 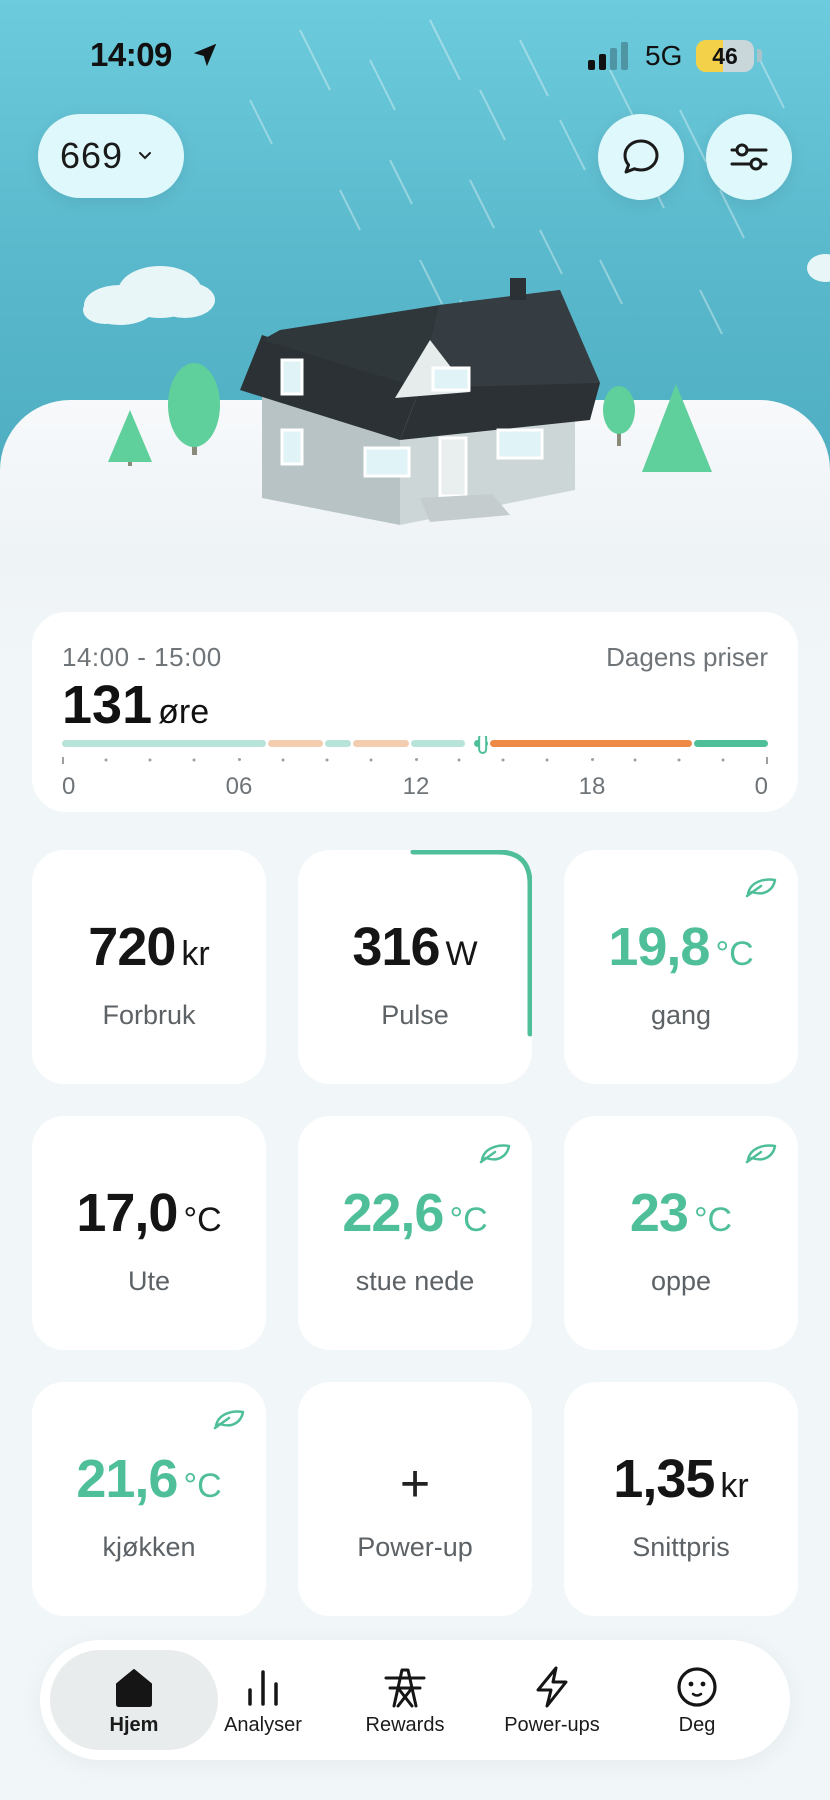 What do you see at coordinates (761, 786) in the screenshot?
I see `axis-label-24: 00` at bounding box center [761, 786].